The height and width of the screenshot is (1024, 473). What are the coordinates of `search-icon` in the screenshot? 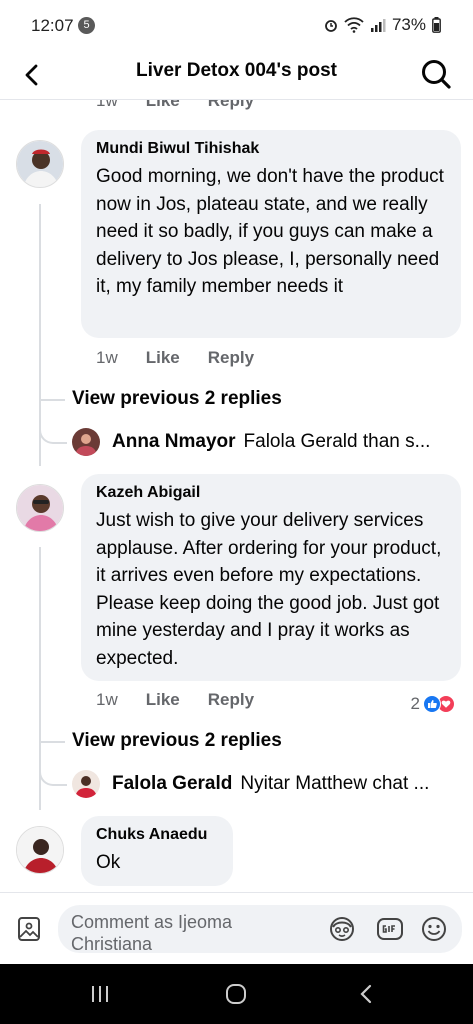 It's located at (436, 74).